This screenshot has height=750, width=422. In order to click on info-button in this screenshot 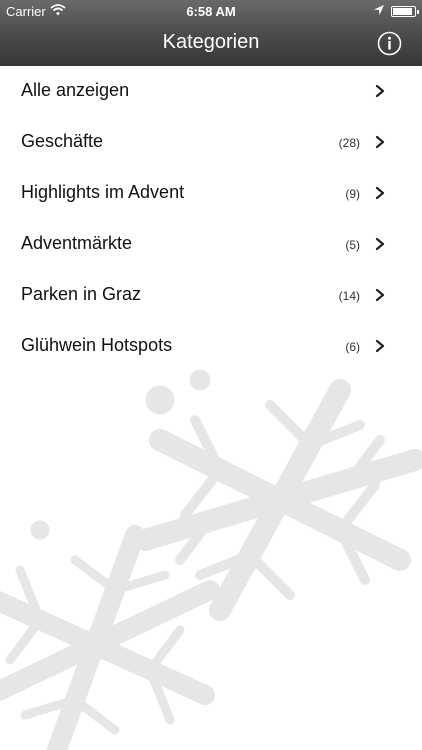, I will do `click(389, 43)`.